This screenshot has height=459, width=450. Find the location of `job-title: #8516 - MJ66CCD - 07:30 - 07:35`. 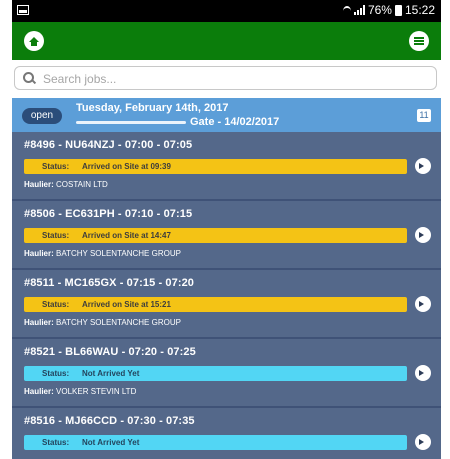

job-title: #8516 - MJ66CCD - 07:30 - 07:35 is located at coordinates (109, 421).